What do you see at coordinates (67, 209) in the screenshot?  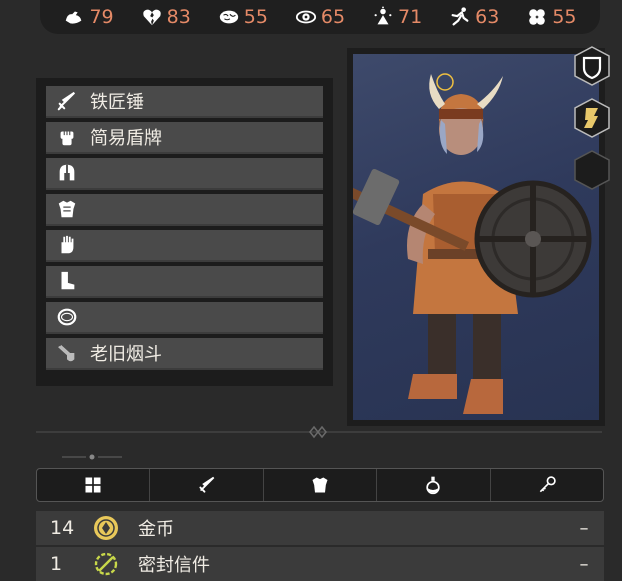 I see `armor-icon` at bounding box center [67, 209].